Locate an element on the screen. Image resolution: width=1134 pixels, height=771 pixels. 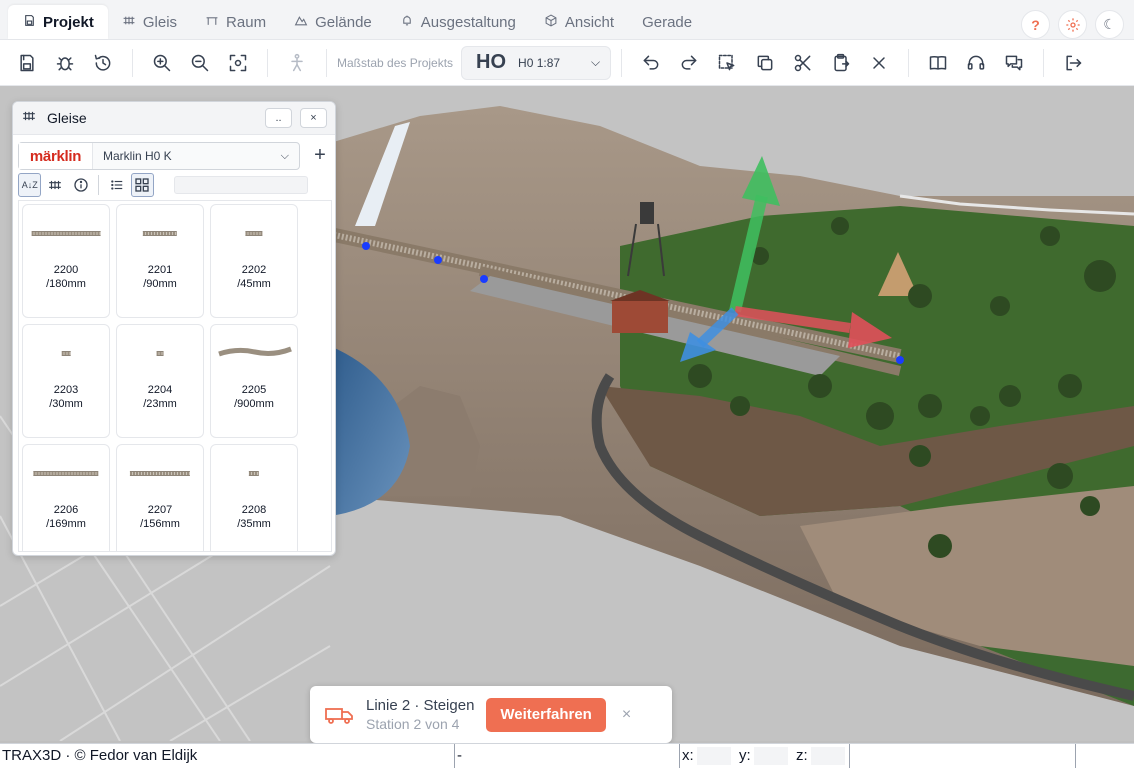
header-actions: ? ☾ is located at coordinates (1072, 24).